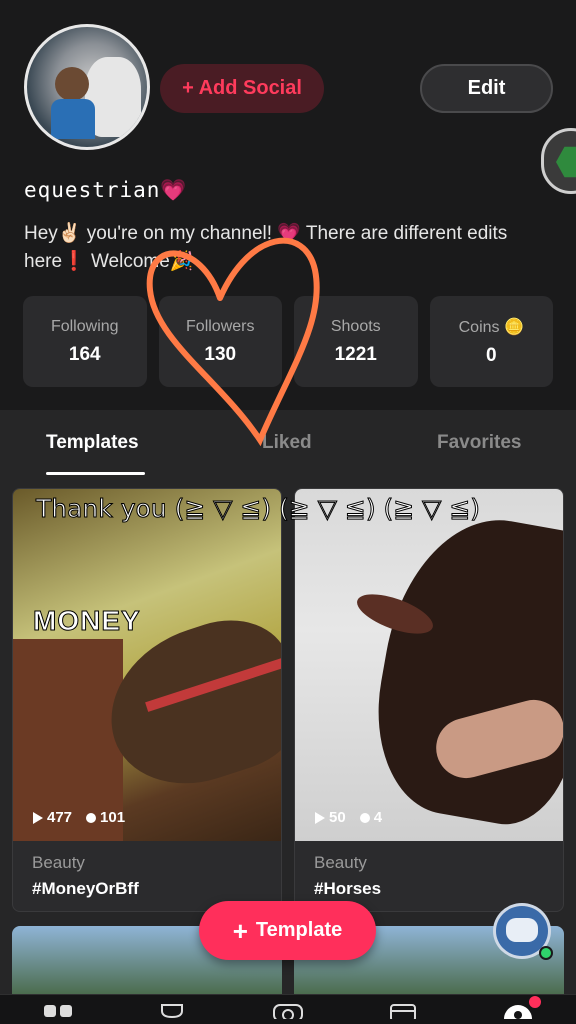 The height and width of the screenshot is (1024, 576). I want to click on like-count: 4, so click(371, 817).